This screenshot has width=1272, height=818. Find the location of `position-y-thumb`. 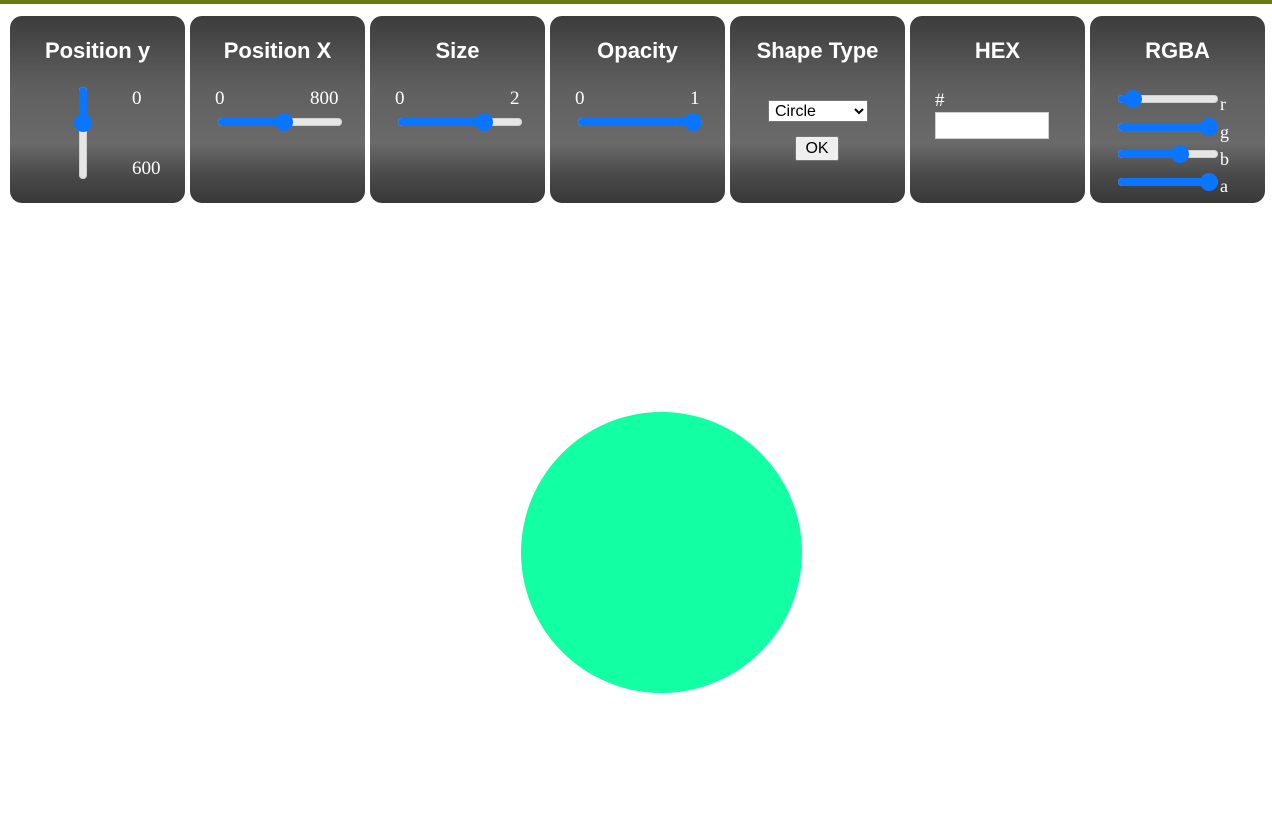

position-y-thumb is located at coordinates (83, 123).